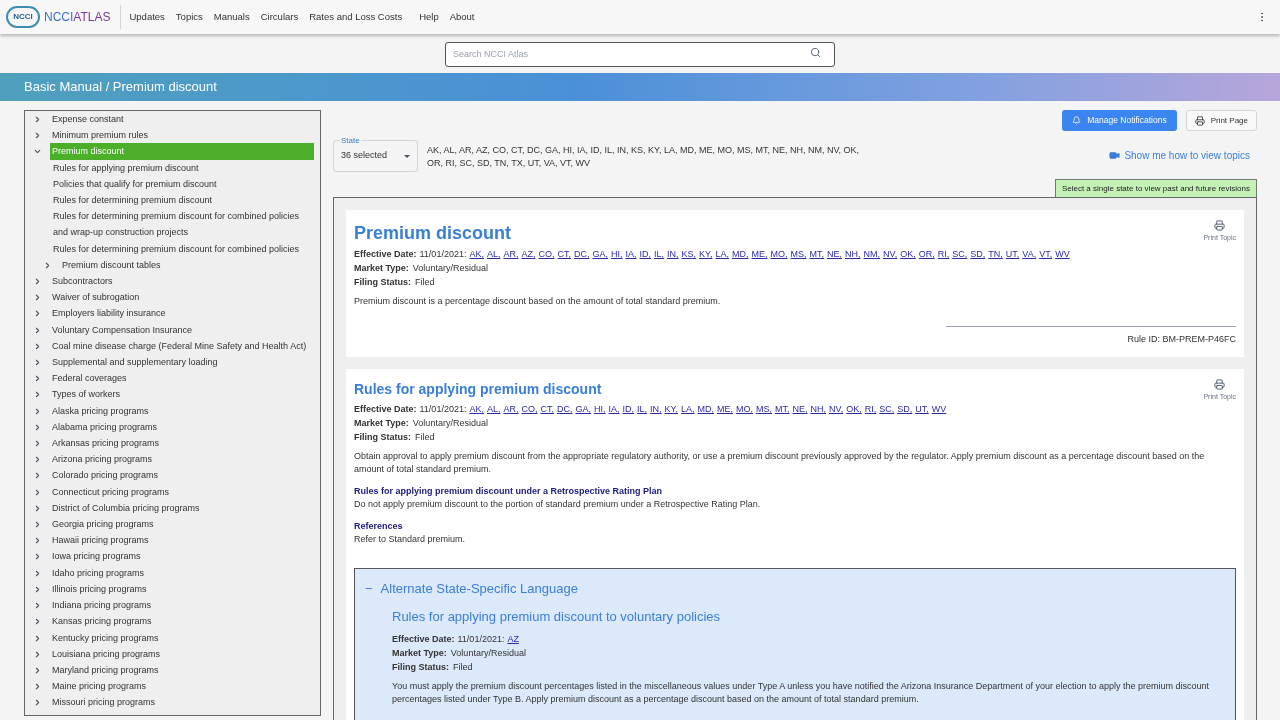 Image resolution: width=1280 pixels, height=720 pixels. I want to click on tree-item: Rules for determining premium discount for combined policies, so click(182, 248).